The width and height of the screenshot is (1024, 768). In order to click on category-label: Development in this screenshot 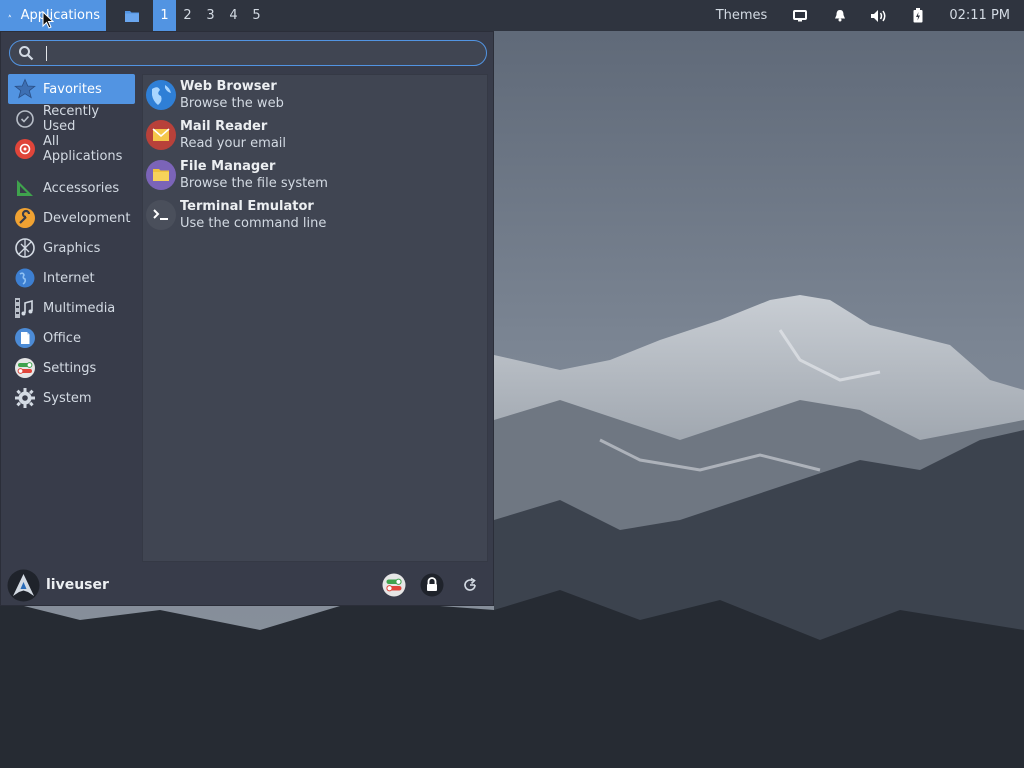, I will do `click(87, 218)`.